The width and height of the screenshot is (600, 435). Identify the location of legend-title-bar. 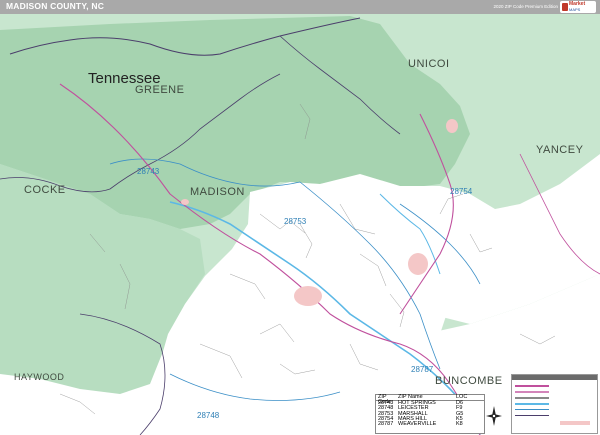
(554, 377).